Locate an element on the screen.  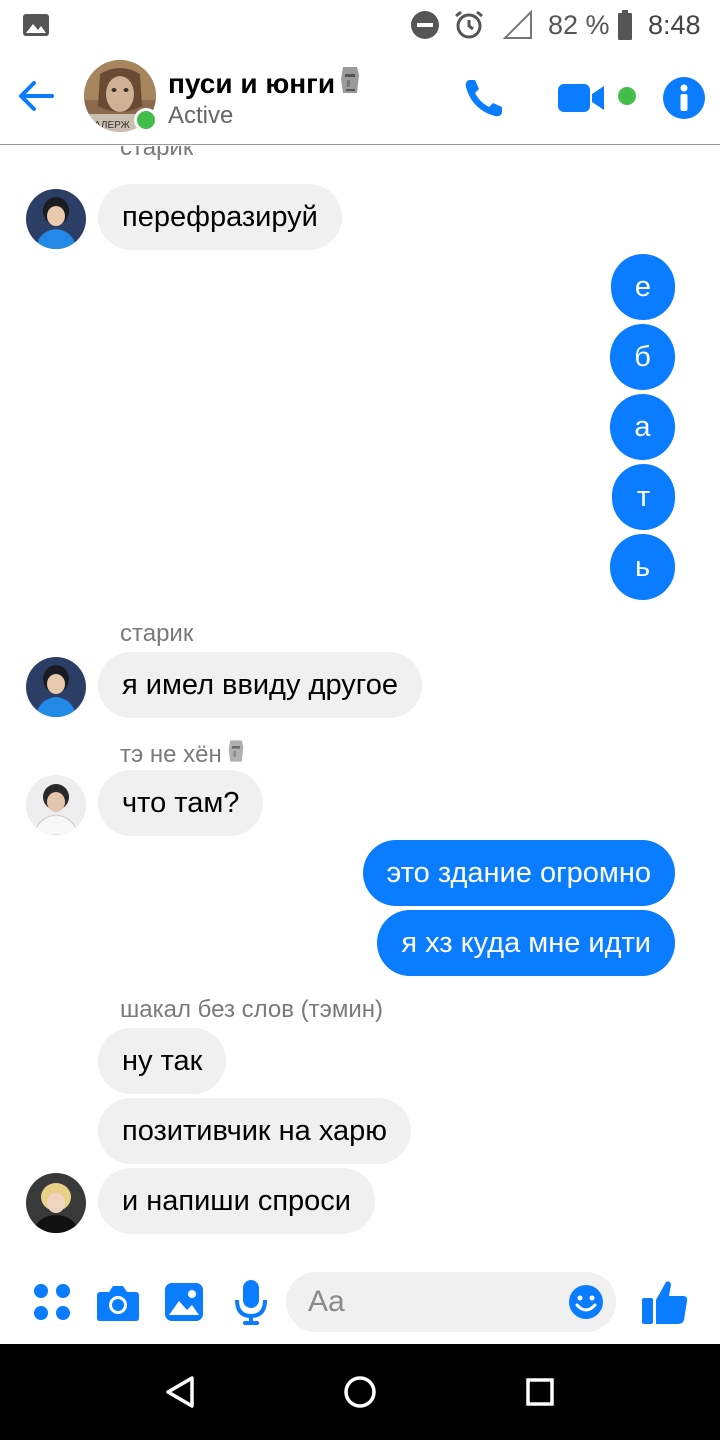
camera-icon is located at coordinates (118, 1305).